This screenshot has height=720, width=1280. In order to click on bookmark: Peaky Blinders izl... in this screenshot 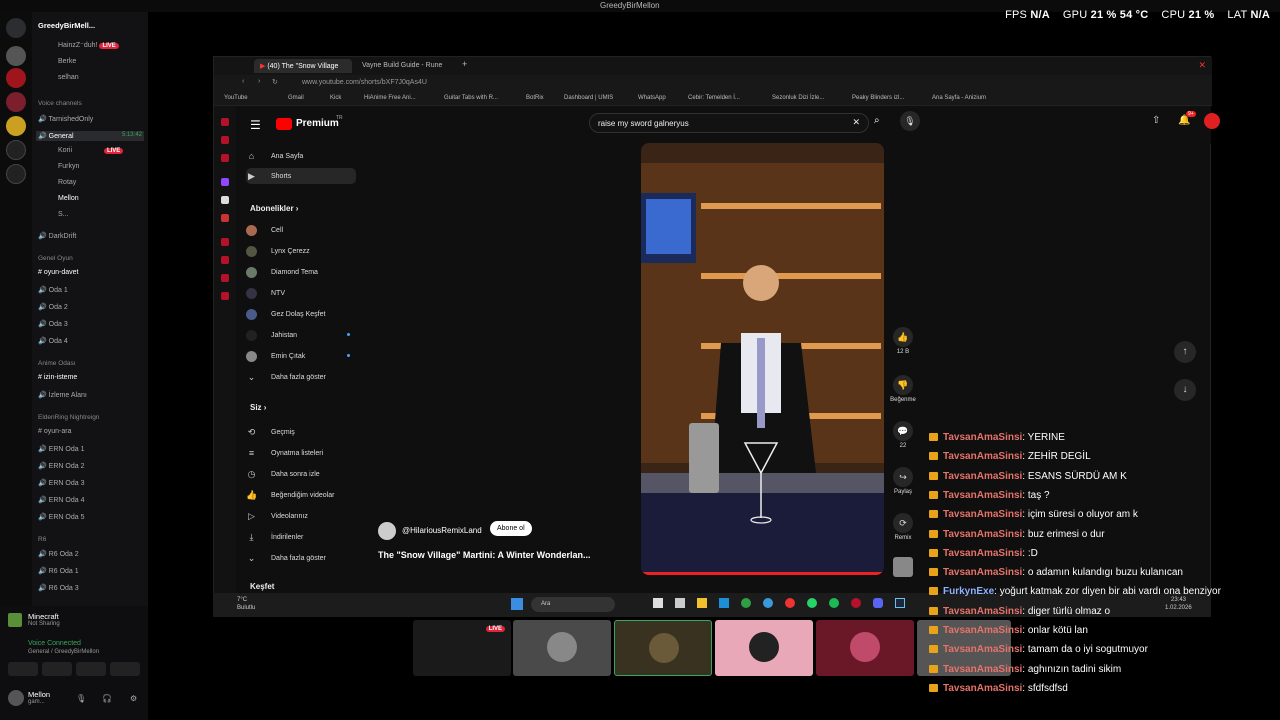, I will do `click(878, 98)`.